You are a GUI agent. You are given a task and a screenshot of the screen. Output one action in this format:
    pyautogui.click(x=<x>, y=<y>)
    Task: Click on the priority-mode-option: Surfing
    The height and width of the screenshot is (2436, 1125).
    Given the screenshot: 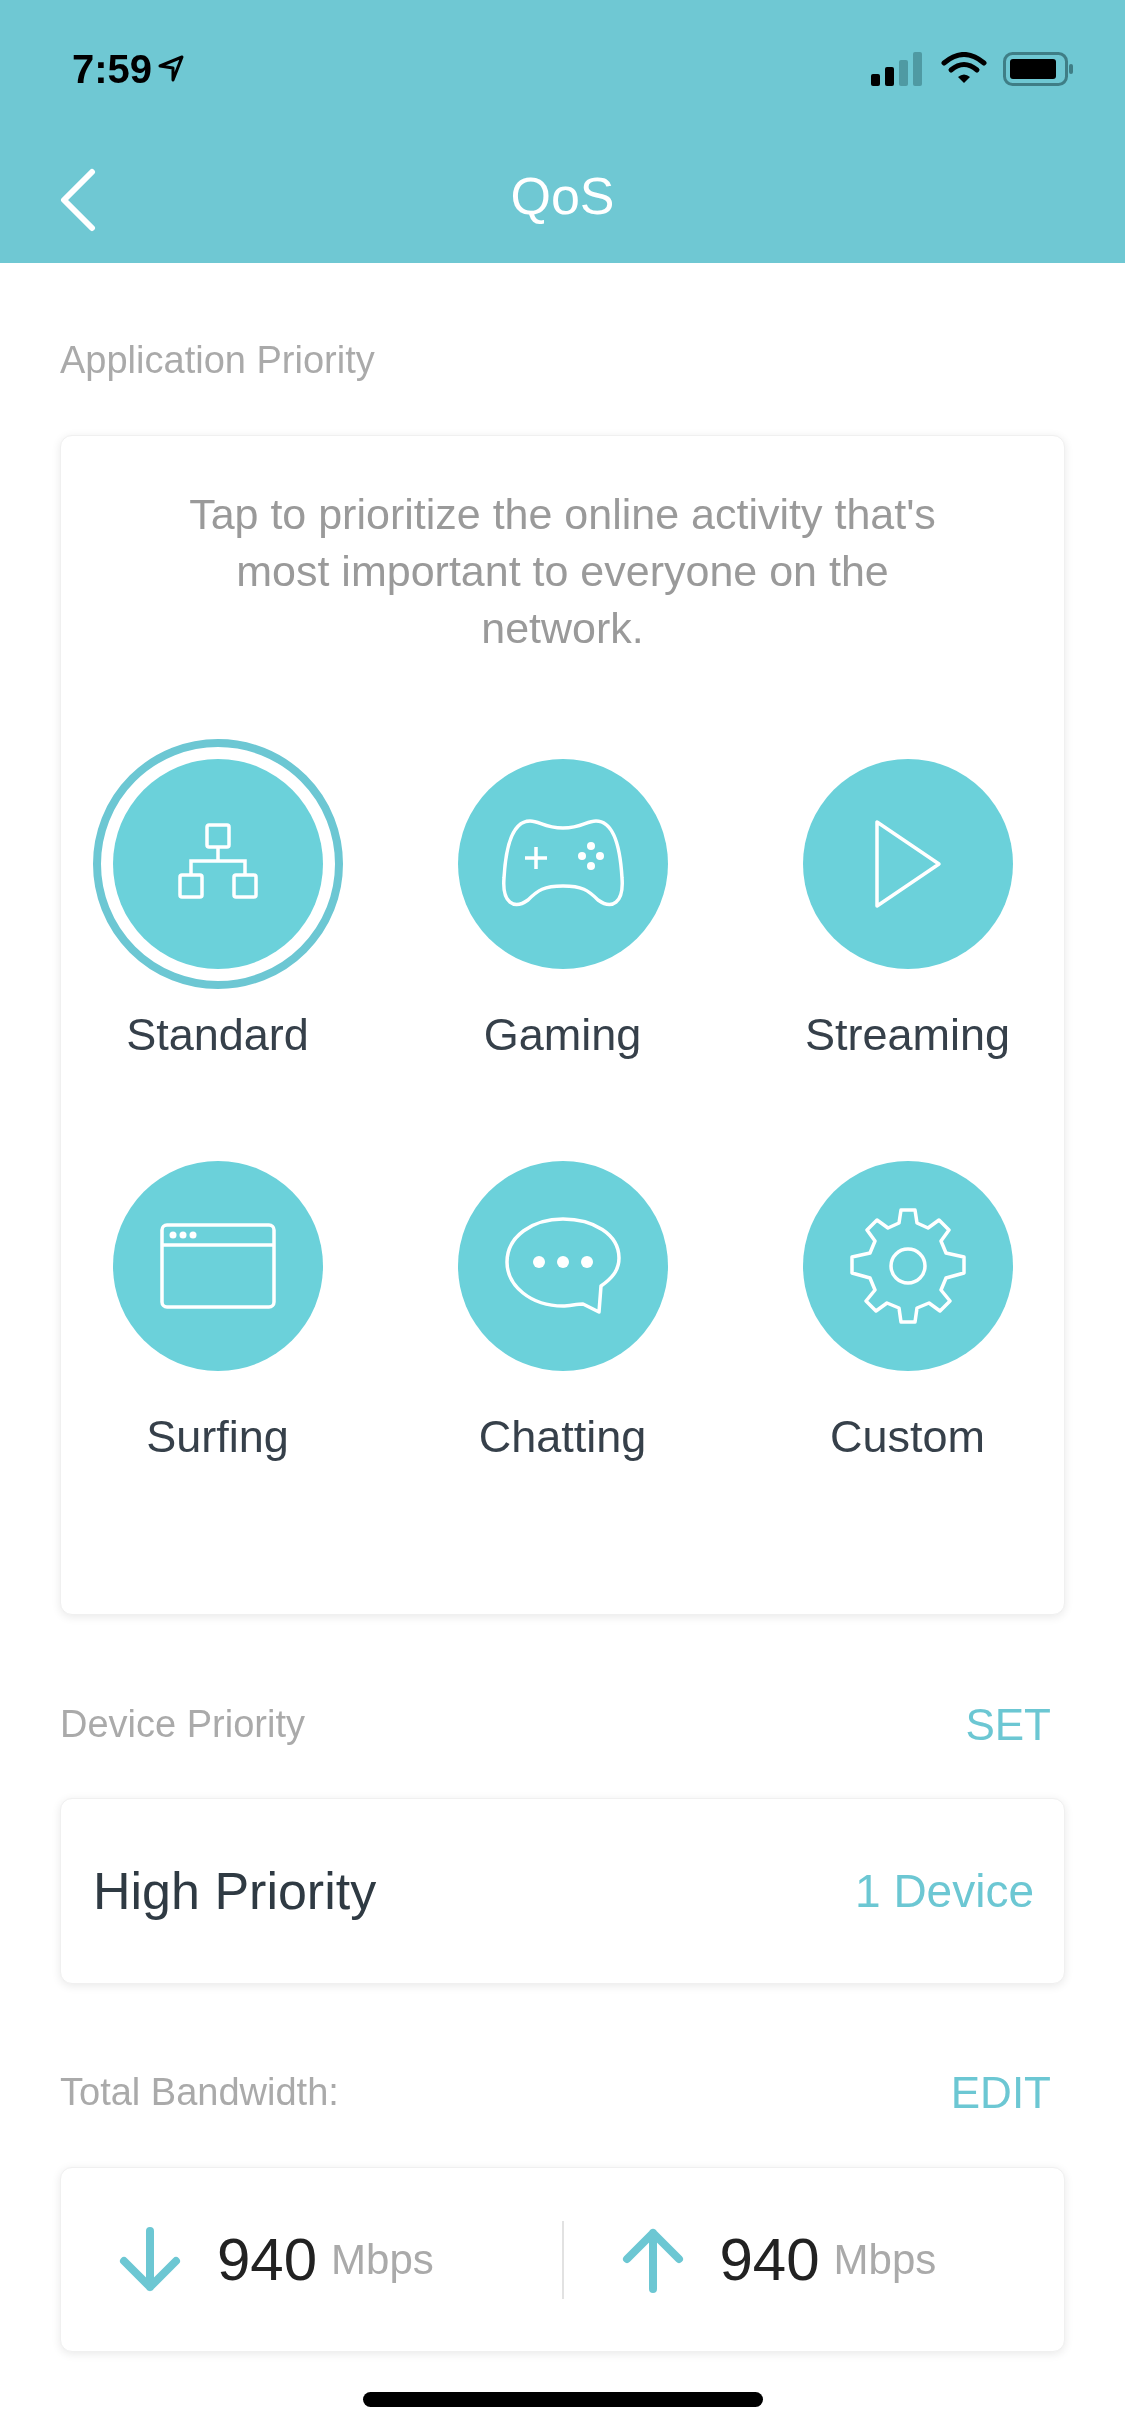 What is the action you would take?
    pyautogui.click(x=217, y=1302)
    